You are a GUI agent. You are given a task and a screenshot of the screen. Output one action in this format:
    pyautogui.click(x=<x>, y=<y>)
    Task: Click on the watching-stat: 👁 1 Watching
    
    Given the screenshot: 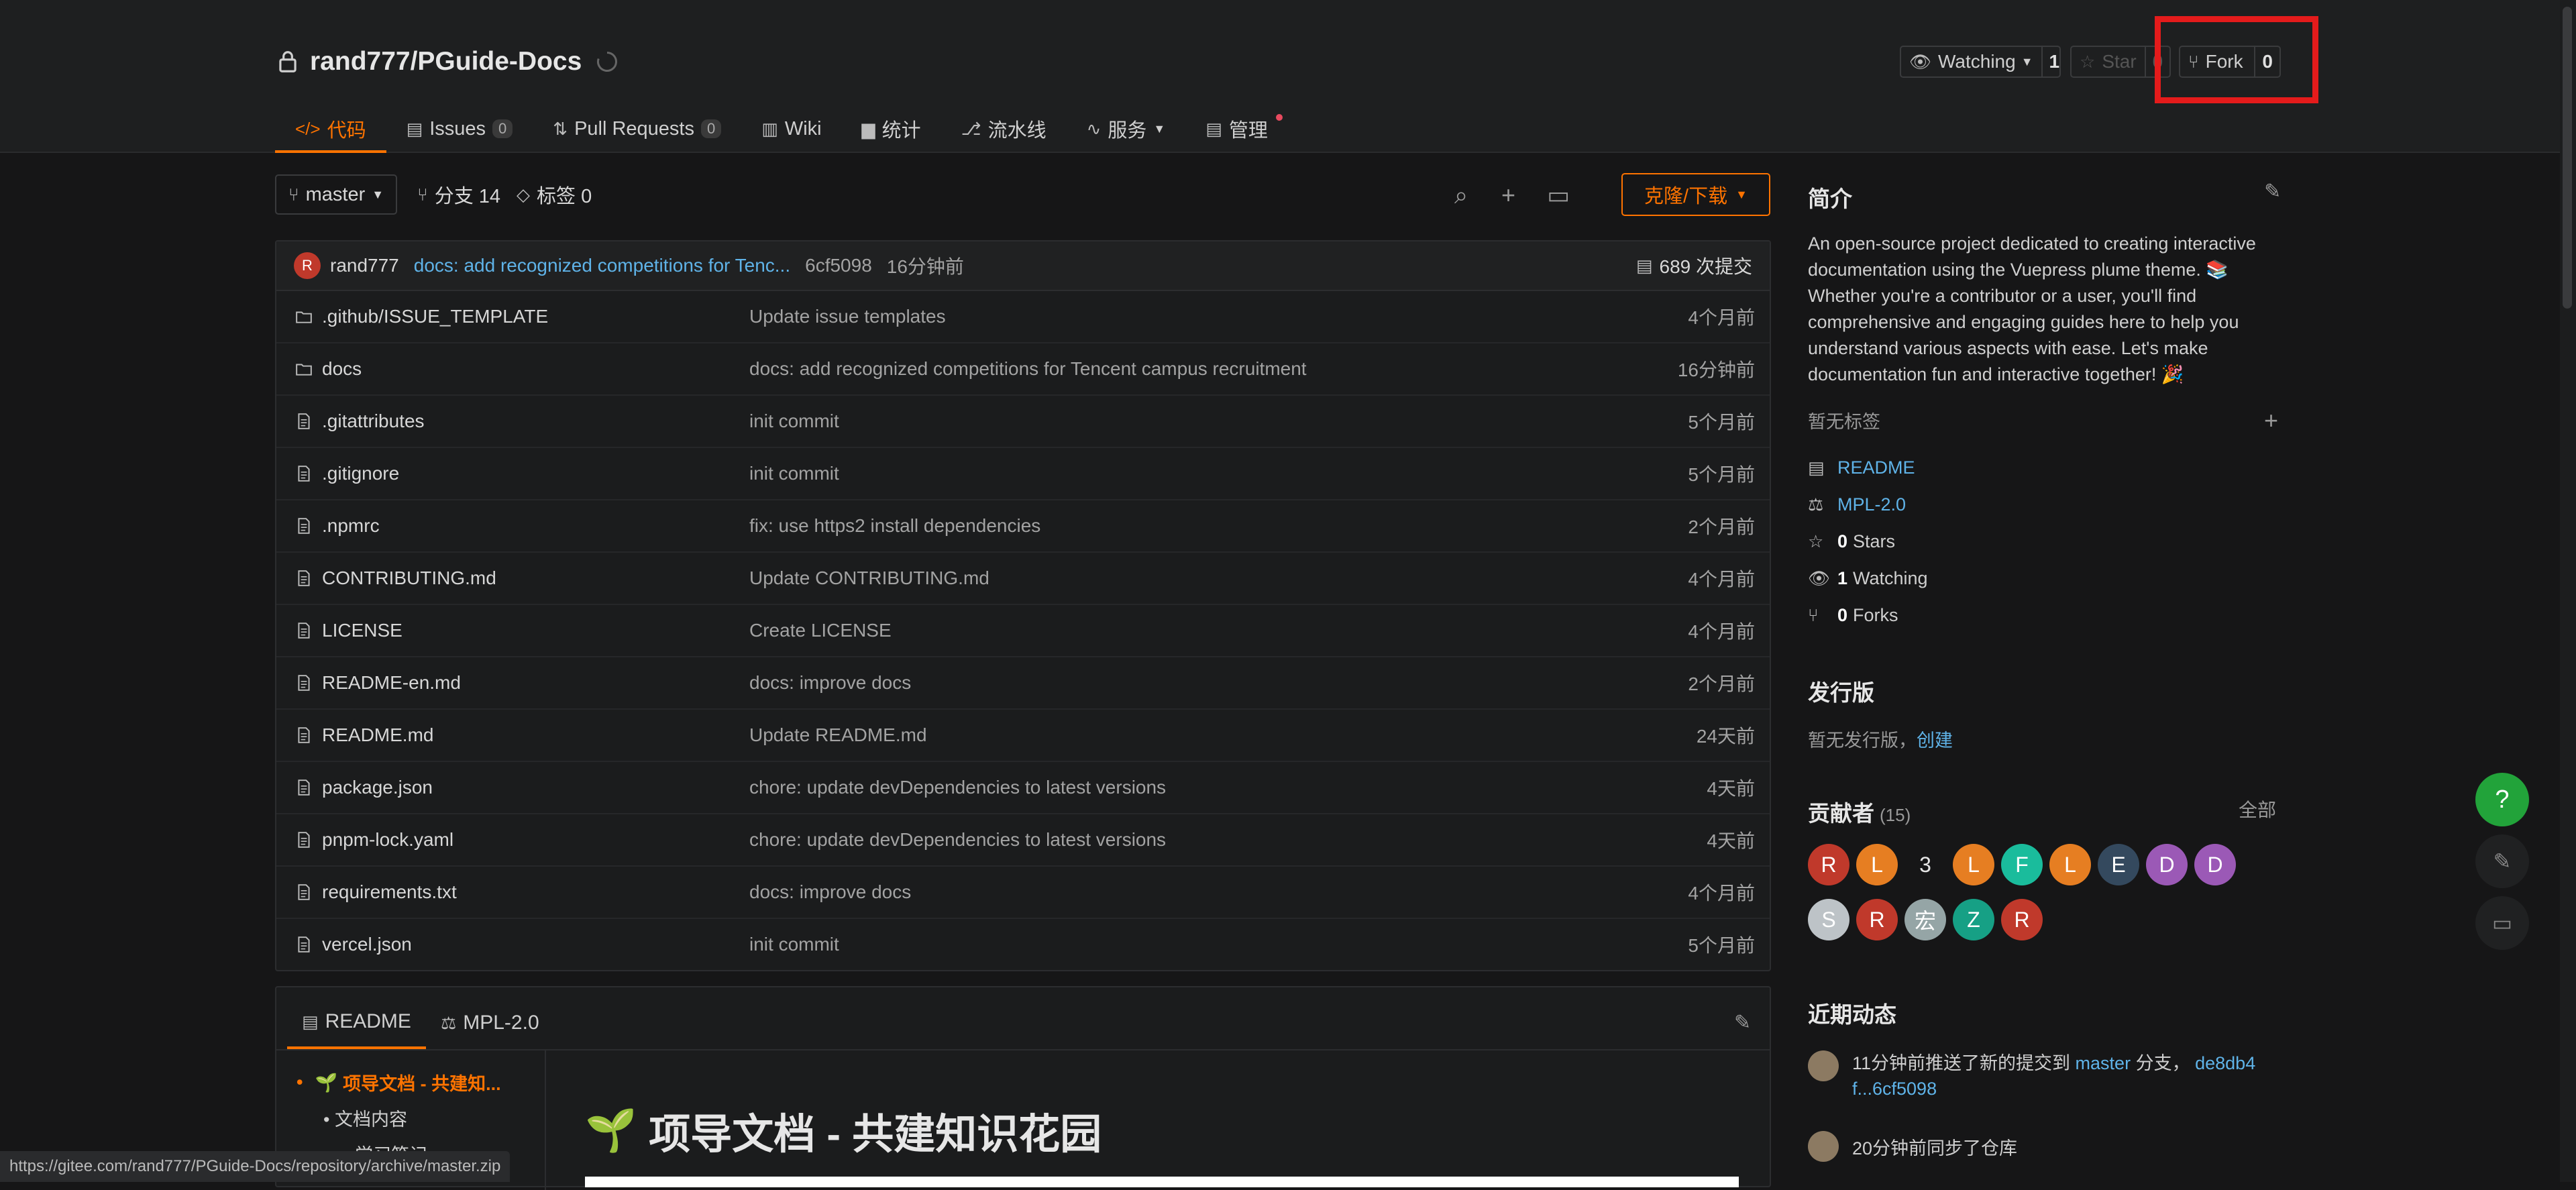 What is the action you would take?
    pyautogui.click(x=1868, y=578)
    